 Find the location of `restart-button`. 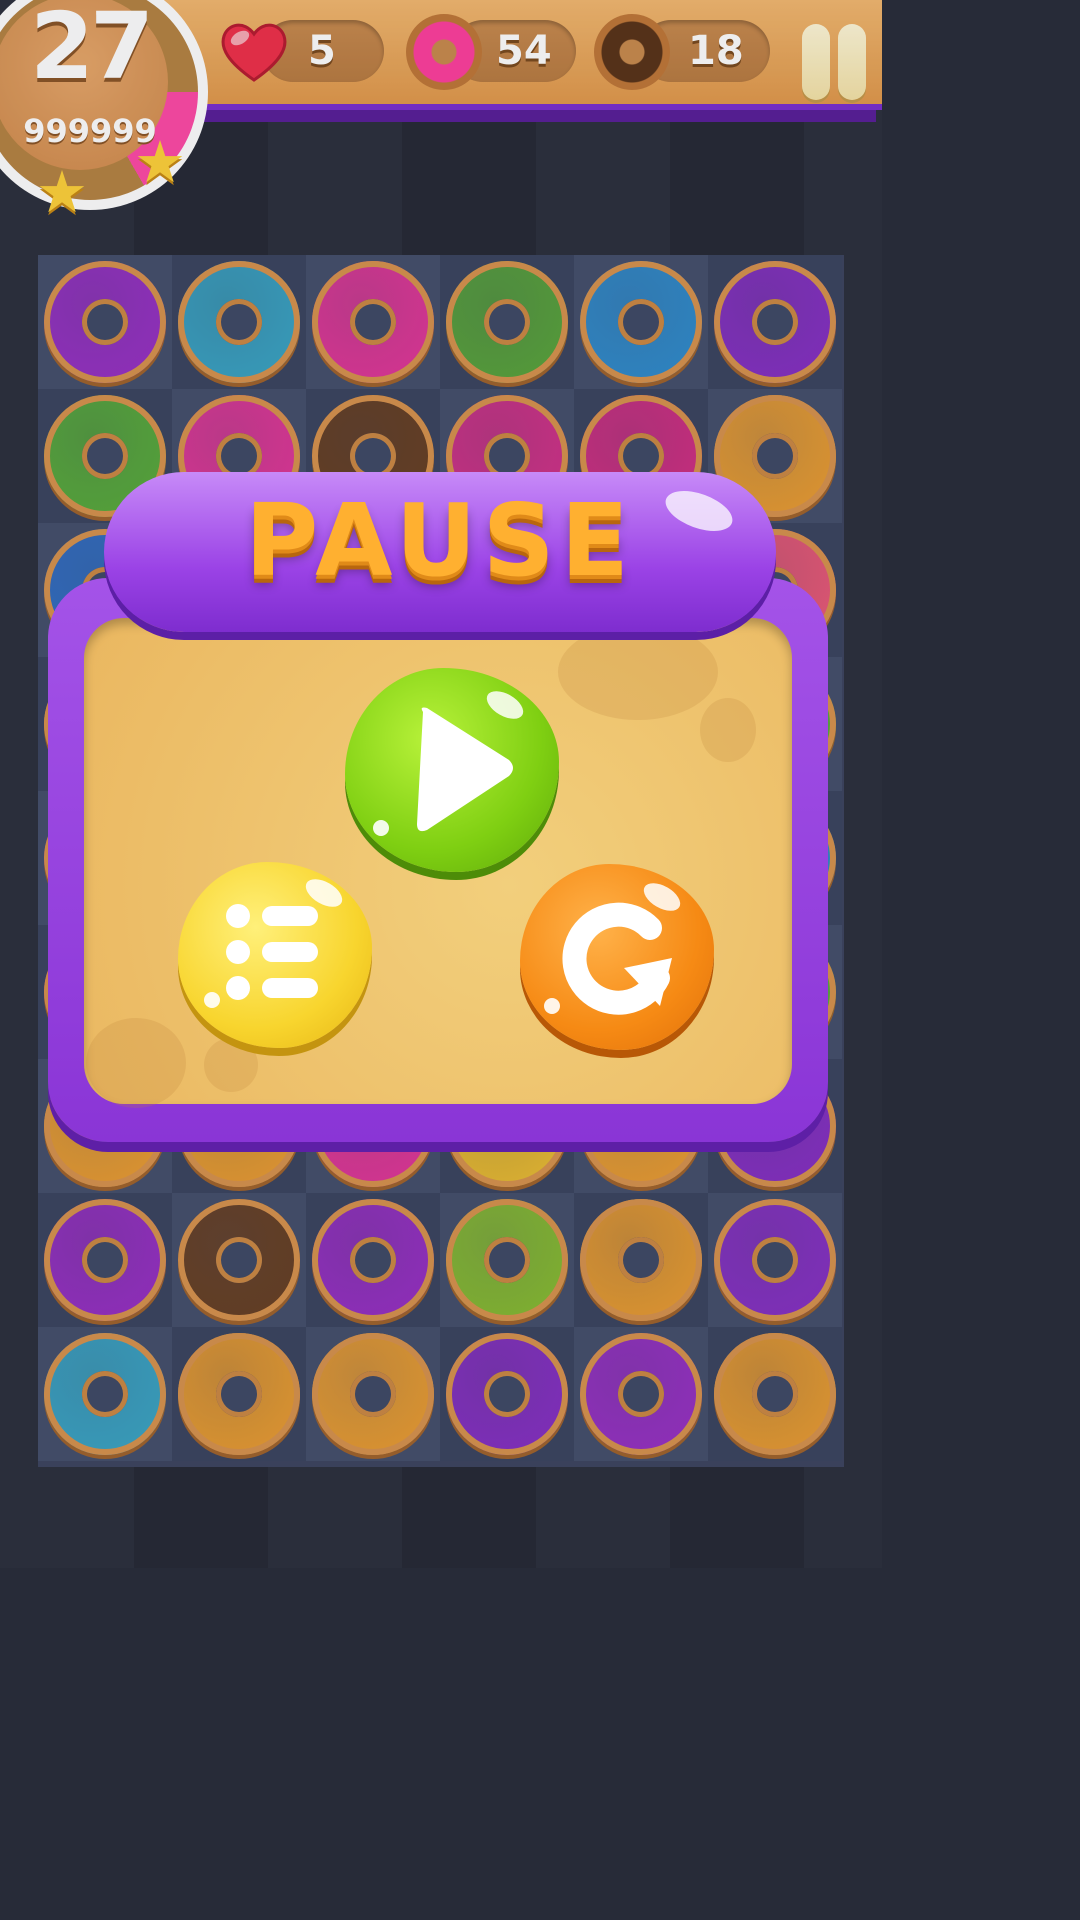

restart-button is located at coordinates (617, 957).